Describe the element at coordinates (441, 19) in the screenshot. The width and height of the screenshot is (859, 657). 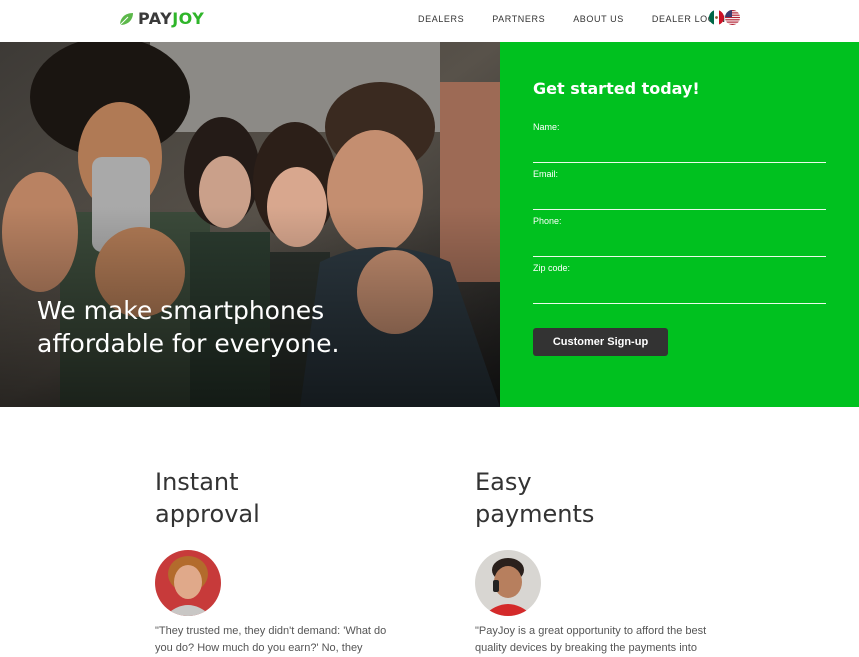
I see `nav-dealers: DEALERS` at that location.